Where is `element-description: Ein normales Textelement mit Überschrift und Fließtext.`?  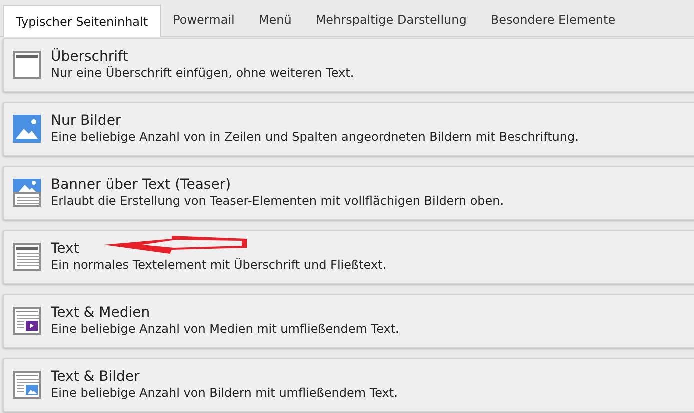 element-description: Ein normales Textelement mit Überschrift und Fließtext. is located at coordinates (219, 266).